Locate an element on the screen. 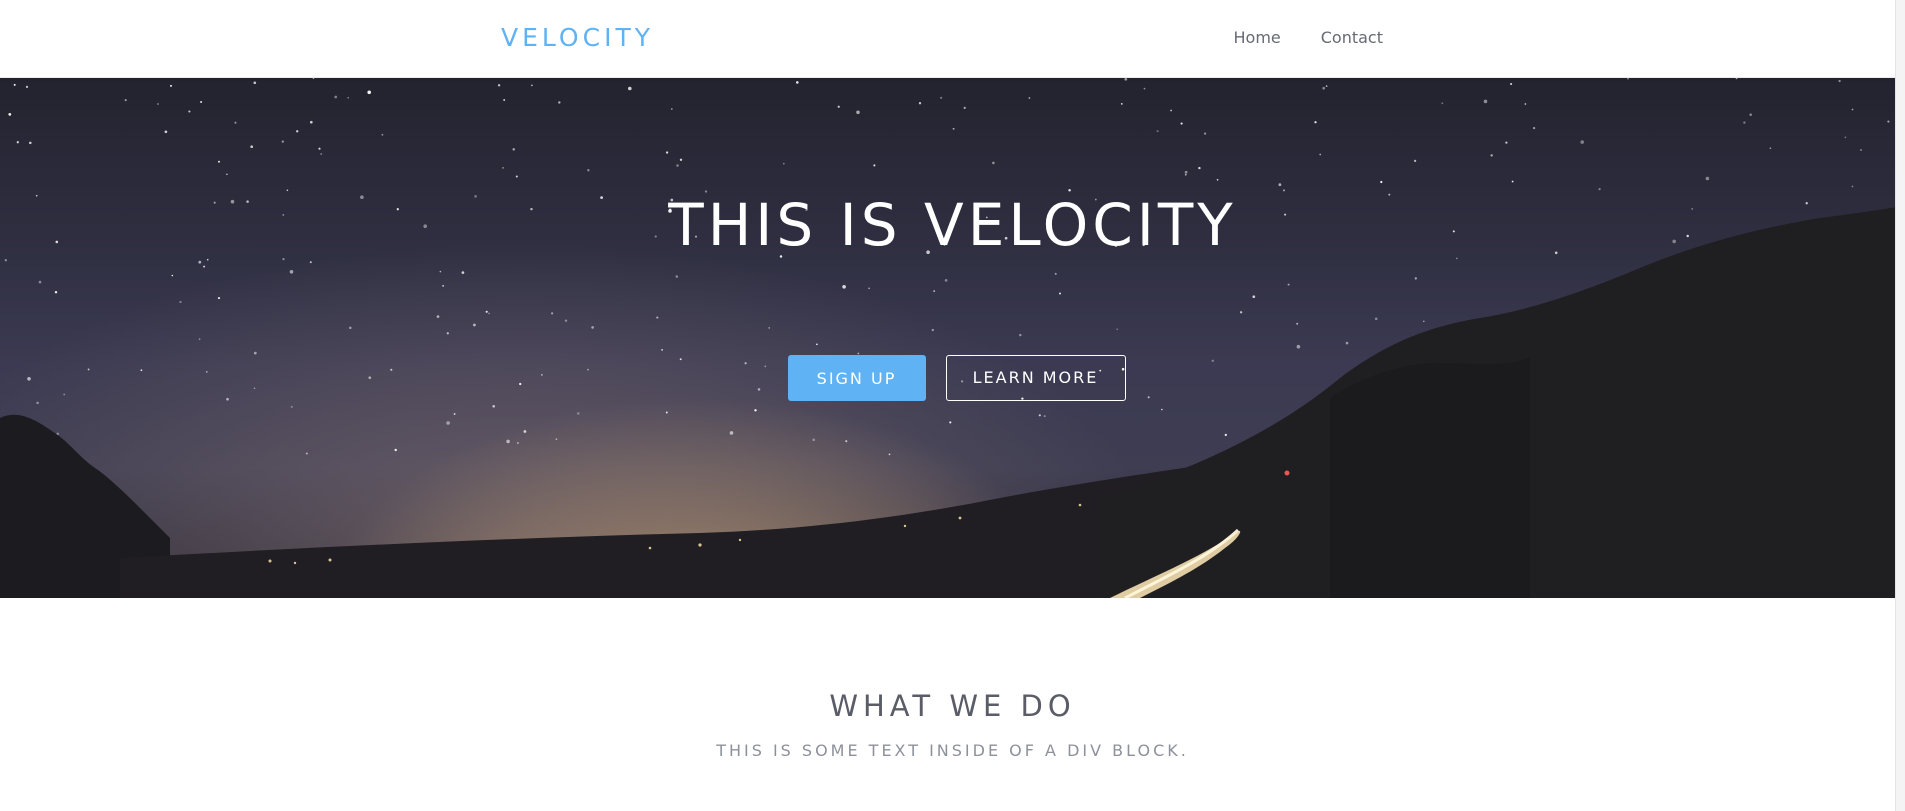 The image size is (1905, 811). section-subtitle: THIS IS SOME TEXT INSIDE OF A DIV BLOCK. is located at coordinates (952, 750).